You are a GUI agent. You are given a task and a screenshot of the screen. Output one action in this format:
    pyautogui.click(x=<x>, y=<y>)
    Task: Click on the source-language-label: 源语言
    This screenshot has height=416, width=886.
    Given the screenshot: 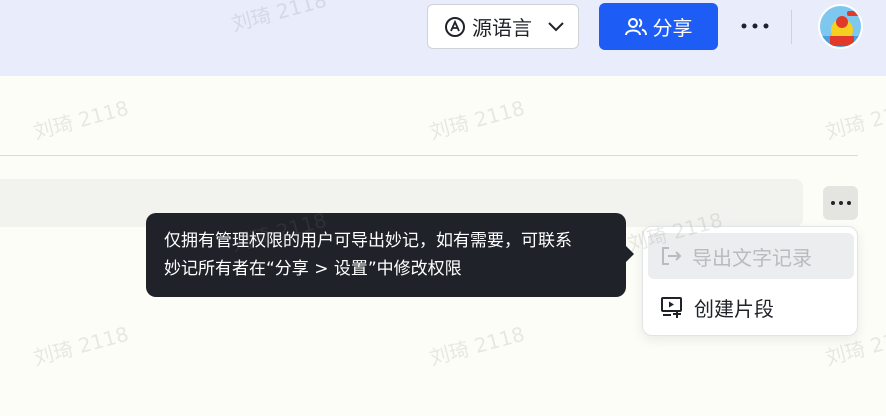 What is the action you would take?
    pyautogui.click(x=502, y=28)
    